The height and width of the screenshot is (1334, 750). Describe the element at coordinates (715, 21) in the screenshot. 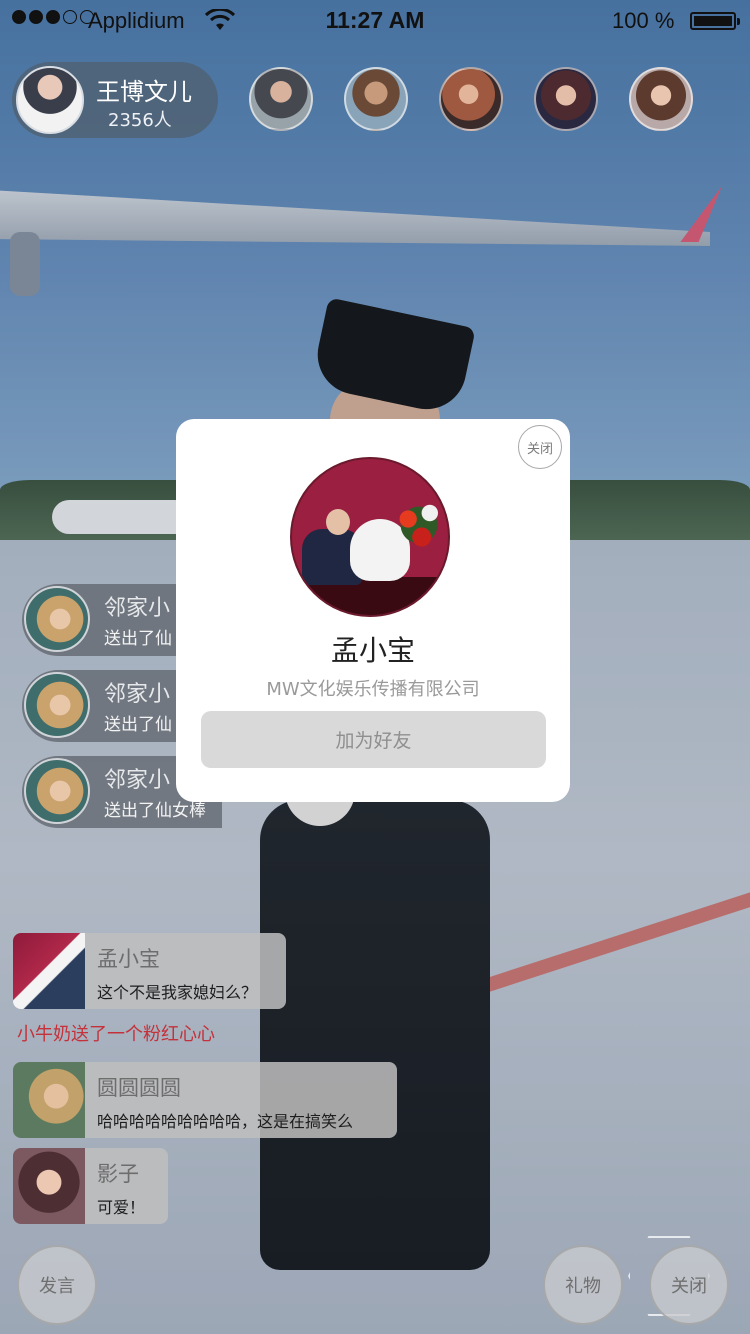

I see `battery-icon` at that location.